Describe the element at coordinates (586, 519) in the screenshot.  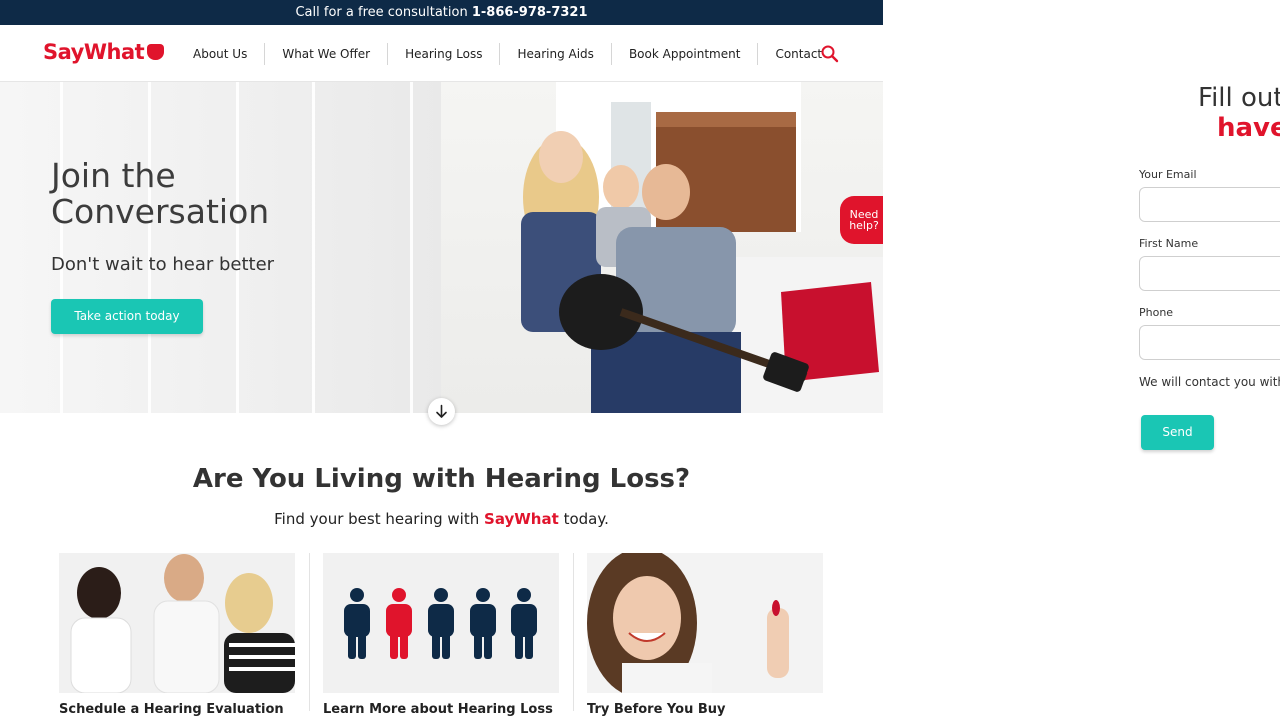
I see `subtitle-text-end: today.` at that location.